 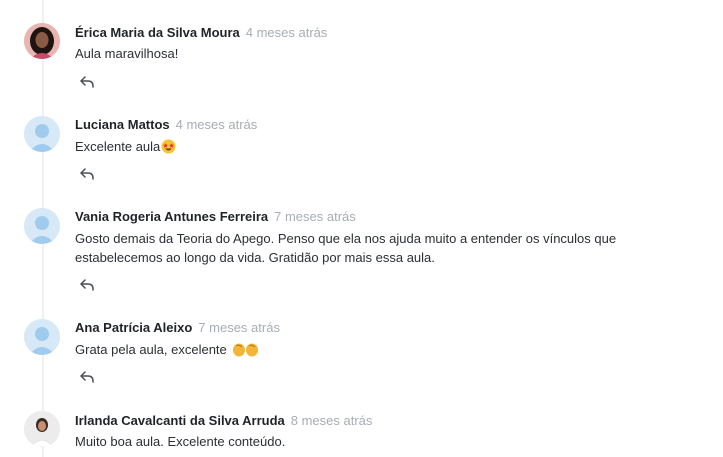 I want to click on comment-time: 8 meses atrás, so click(x=331, y=420).